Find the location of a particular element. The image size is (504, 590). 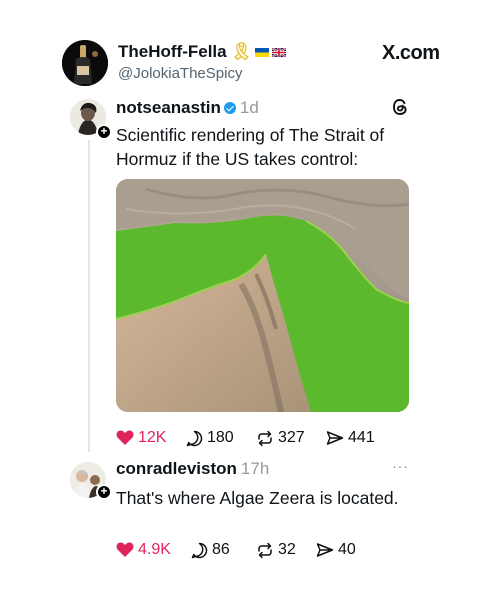

reply-like-button: 4.9K is located at coordinates (143, 550).